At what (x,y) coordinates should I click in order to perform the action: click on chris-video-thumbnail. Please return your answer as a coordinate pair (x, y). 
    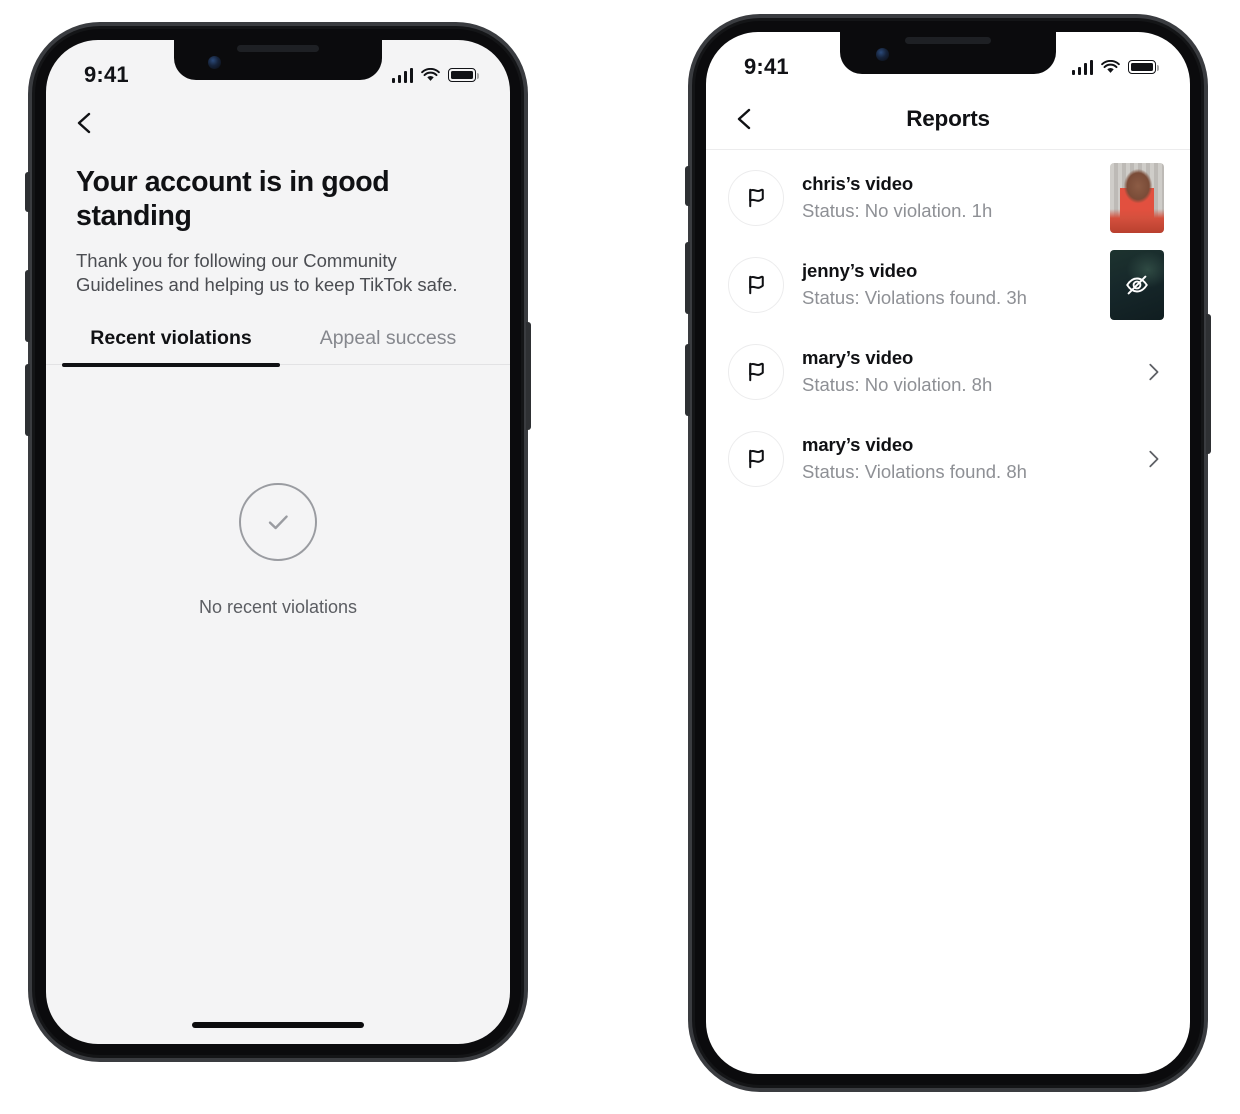
    Looking at the image, I should click on (1137, 197).